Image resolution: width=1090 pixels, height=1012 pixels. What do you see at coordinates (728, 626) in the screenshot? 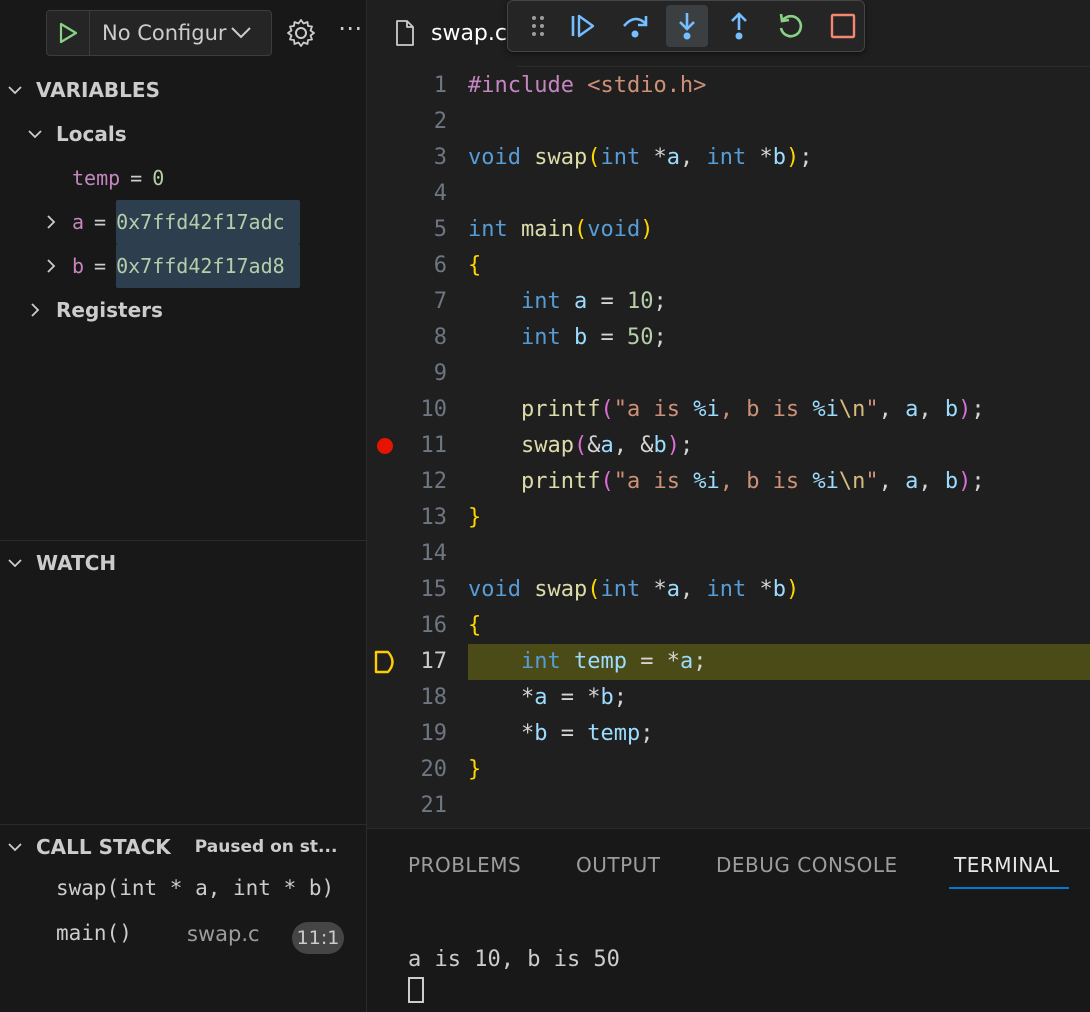
I see `code-line: 16 {` at bounding box center [728, 626].